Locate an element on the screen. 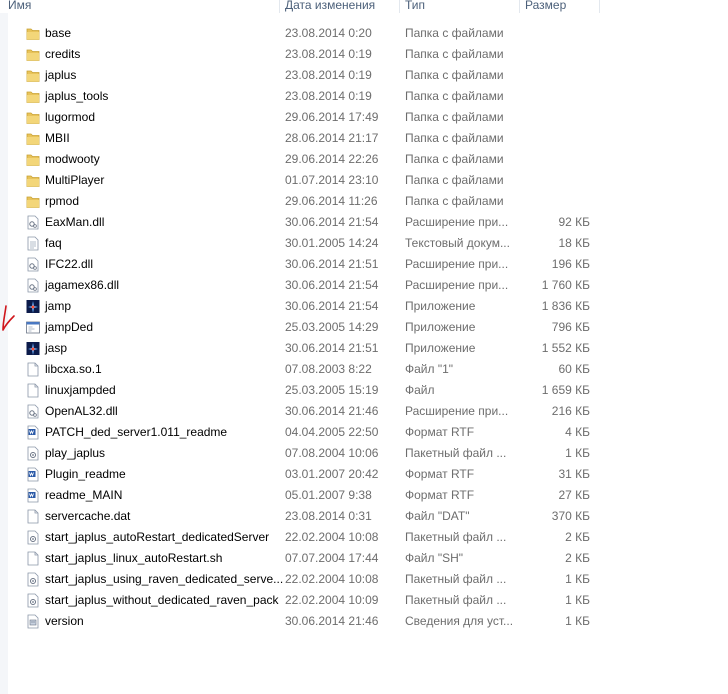  file-row: credits 23.08.2014 0:19 Папка с файлами is located at coordinates (300, 54).